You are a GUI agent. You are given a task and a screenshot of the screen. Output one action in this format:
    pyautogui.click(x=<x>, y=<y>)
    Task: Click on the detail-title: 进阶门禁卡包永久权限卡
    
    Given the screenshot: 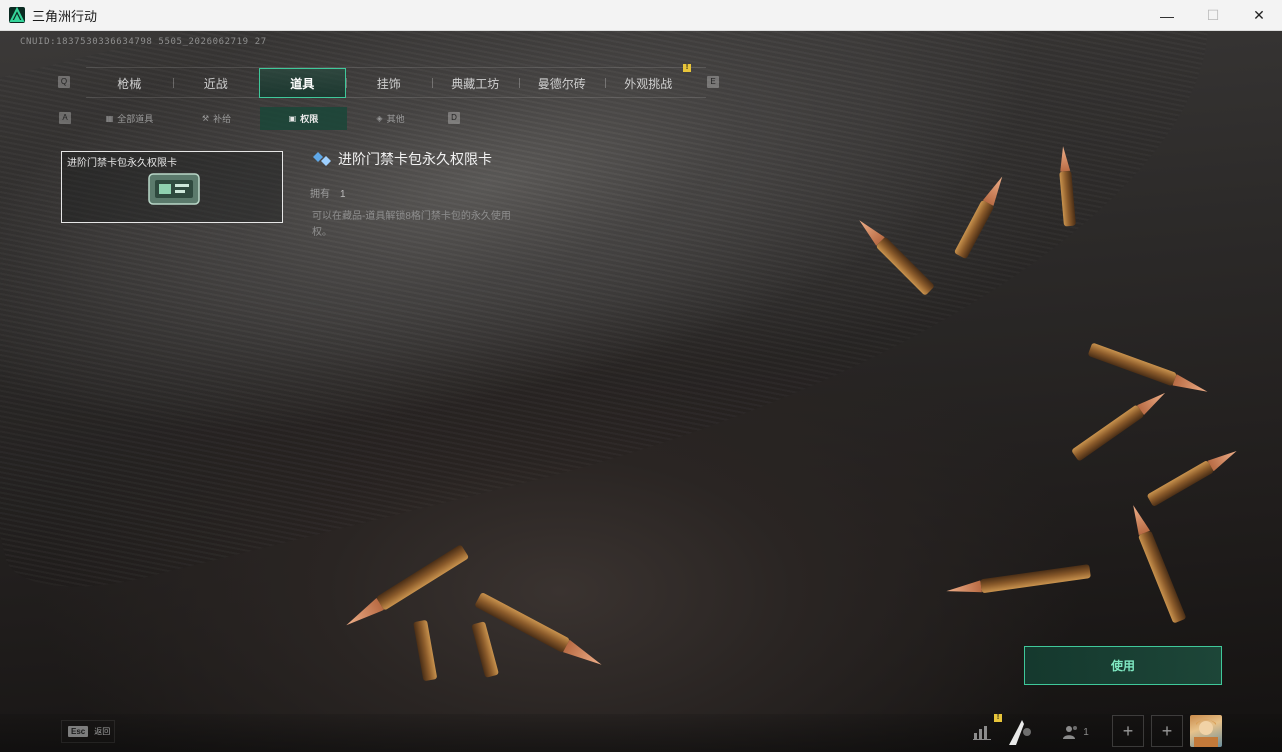 What is the action you would take?
    pyautogui.click(x=415, y=159)
    